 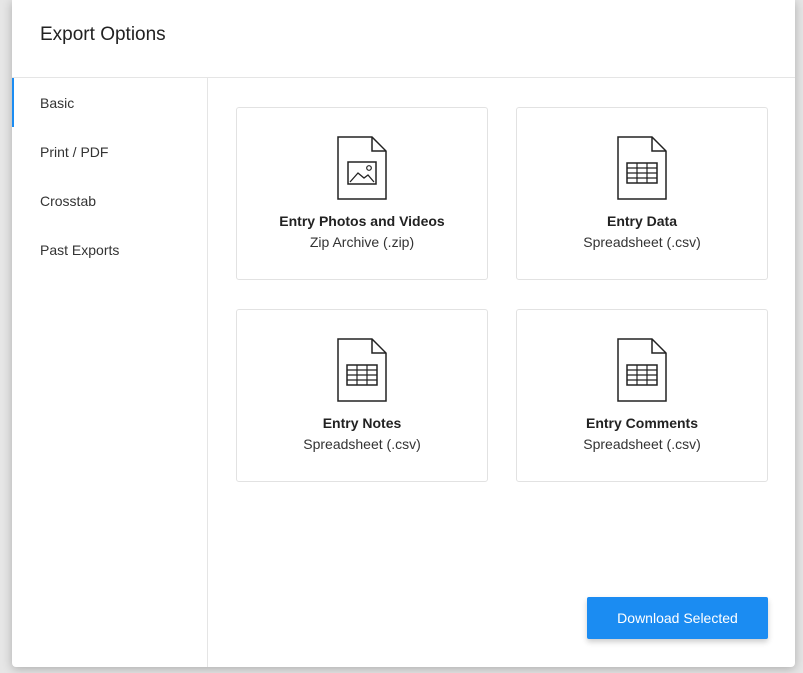 I want to click on modal-title: Export Options, so click(x=103, y=34).